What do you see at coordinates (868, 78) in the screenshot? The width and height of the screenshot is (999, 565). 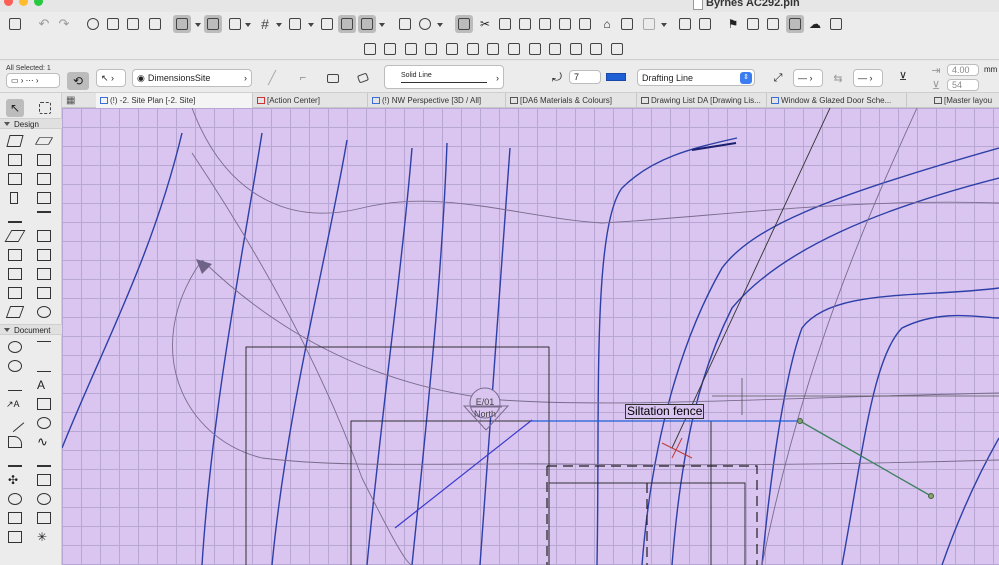 I see `line-end-selector: — ›` at bounding box center [868, 78].